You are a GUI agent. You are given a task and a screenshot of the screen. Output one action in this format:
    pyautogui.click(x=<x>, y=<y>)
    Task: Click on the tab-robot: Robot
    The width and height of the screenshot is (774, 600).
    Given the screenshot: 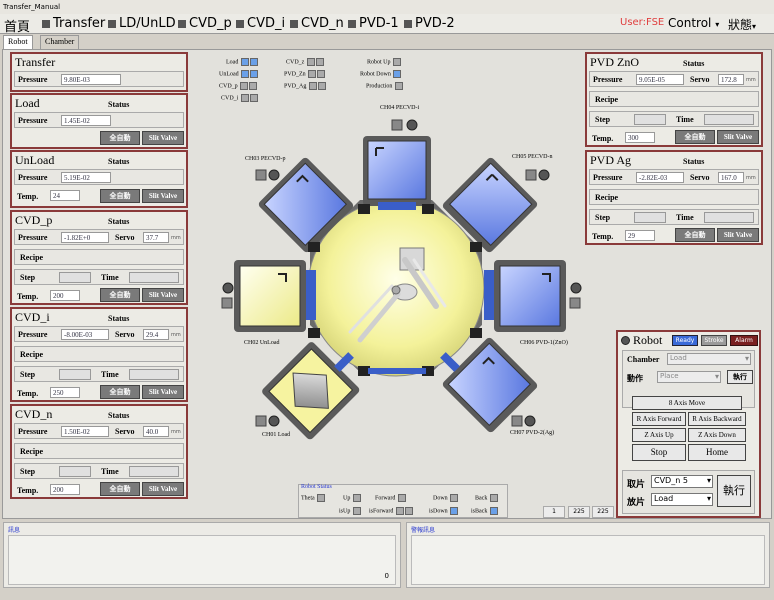 What is the action you would take?
    pyautogui.click(x=18, y=42)
    